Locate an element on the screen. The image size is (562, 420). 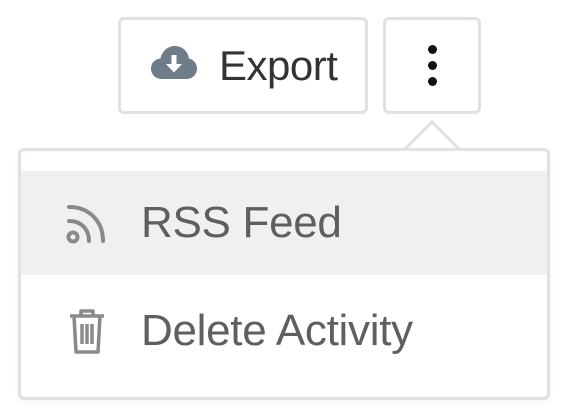
export-button-label: Export is located at coordinates (278, 65).